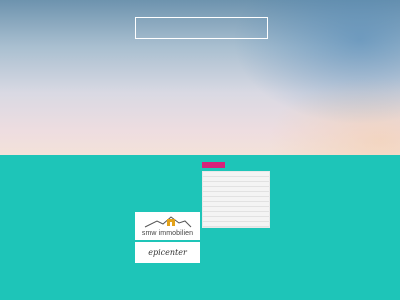  What do you see at coordinates (167, 233) in the screenshot?
I see `smw-logo-text: smw immobilien` at bounding box center [167, 233].